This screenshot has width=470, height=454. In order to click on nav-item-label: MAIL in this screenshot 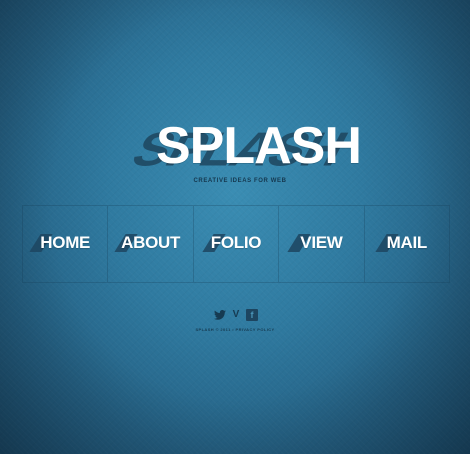, I will do `click(407, 242)`.